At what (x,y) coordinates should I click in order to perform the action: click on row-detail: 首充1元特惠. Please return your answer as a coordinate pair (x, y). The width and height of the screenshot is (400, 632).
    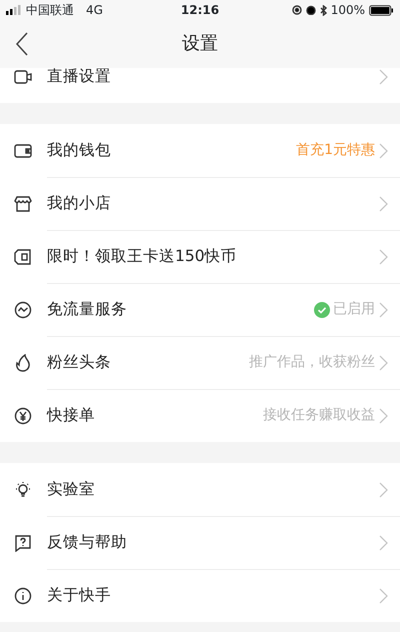
    Looking at the image, I should click on (335, 150).